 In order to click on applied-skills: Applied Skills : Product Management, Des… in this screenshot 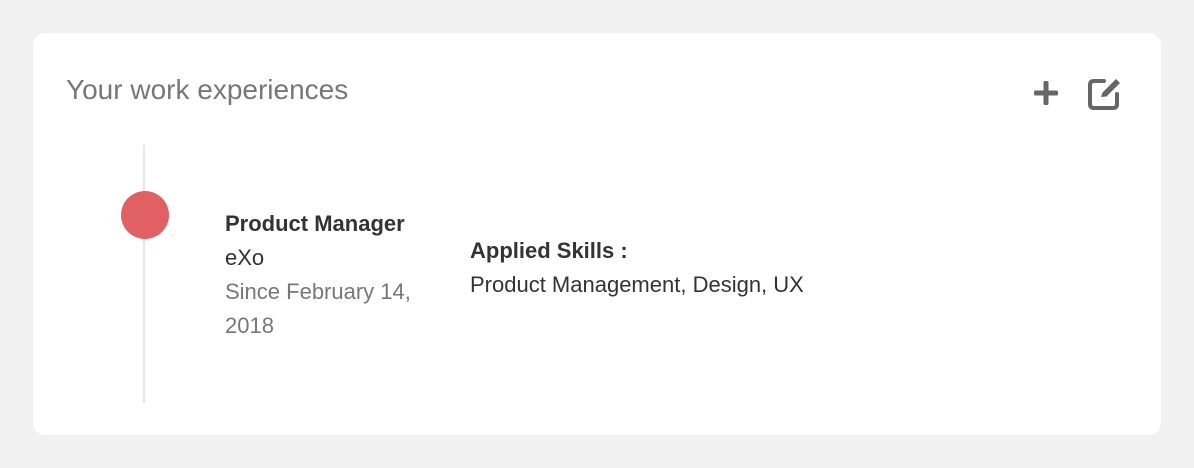, I will do `click(790, 269)`.